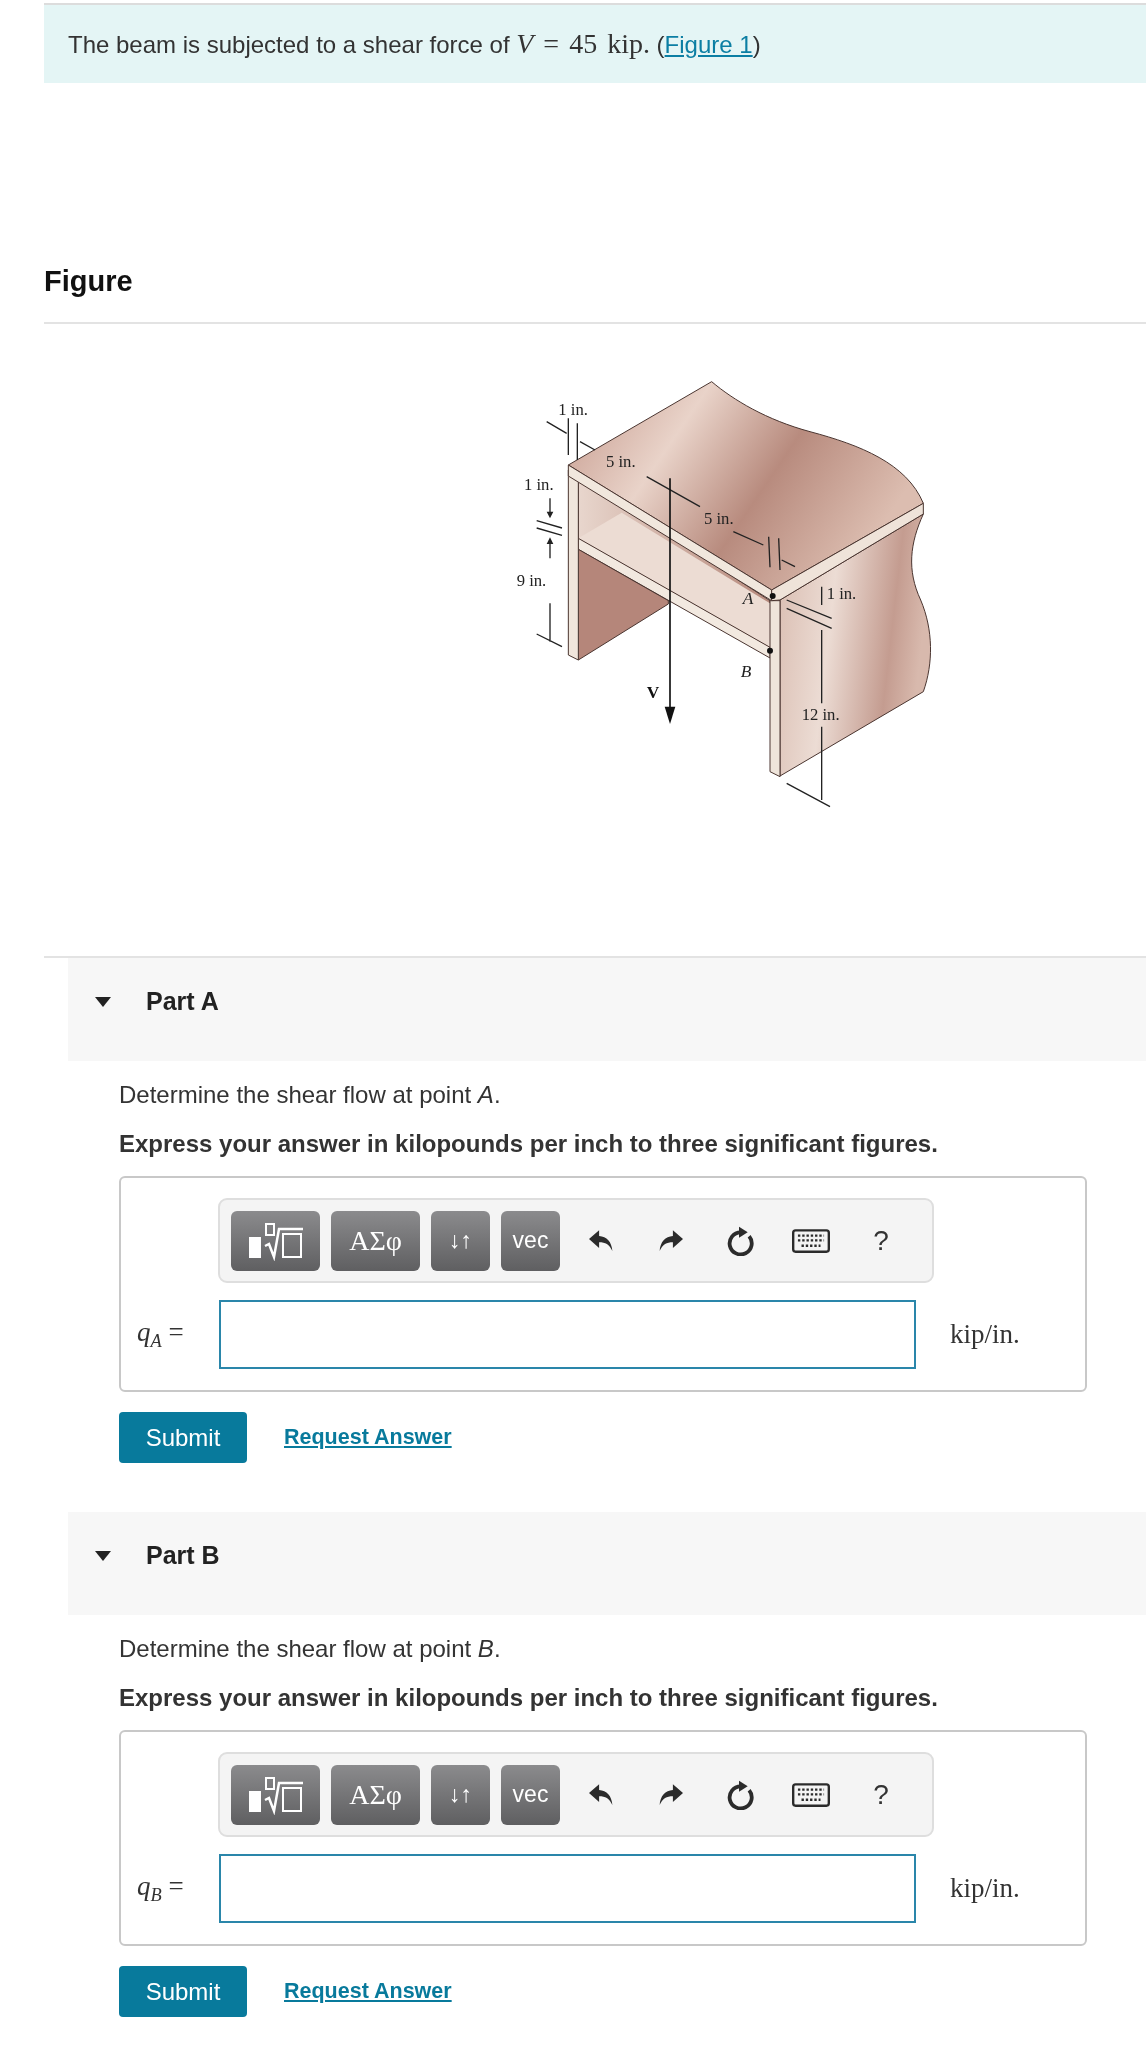 The width and height of the screenshot is (1146, 2067). Describe the element at coordinates (160, 1888) in the screenshot. I see `answer-variable: q$_{B}$ =` at that location.